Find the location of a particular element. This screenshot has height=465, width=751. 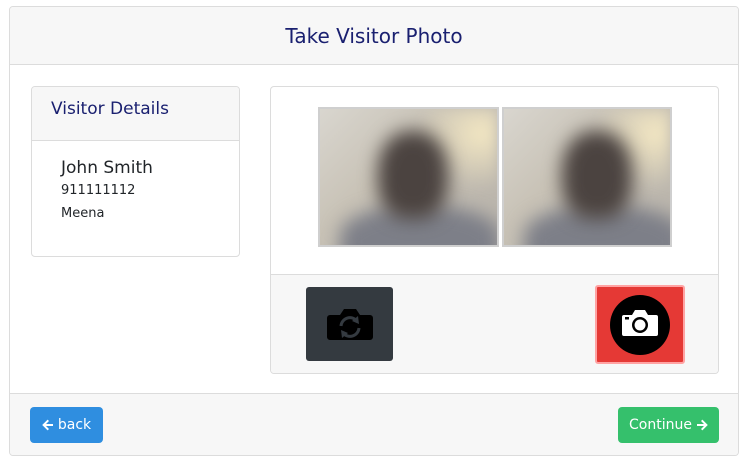

camera-rotate-icon is located at coordinates (349, 324).